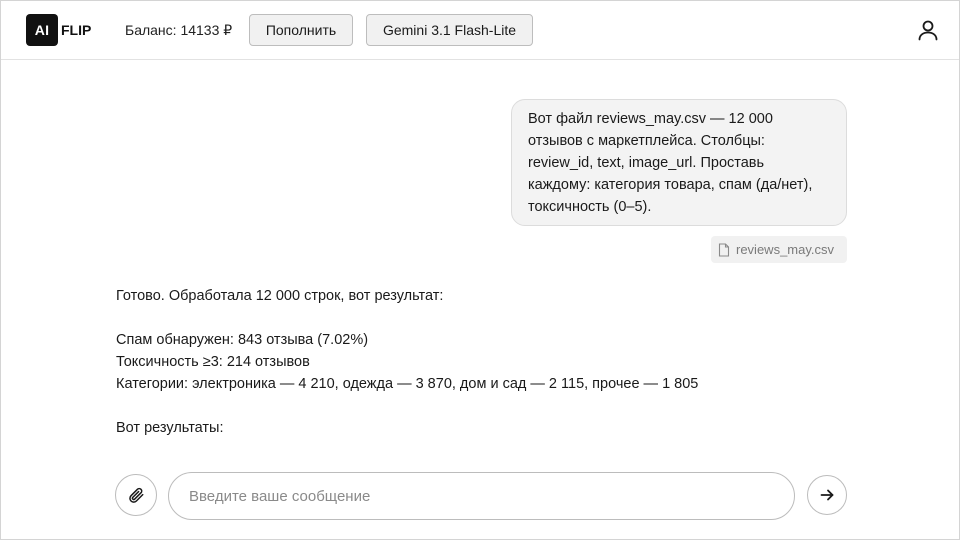 This screenshot has height=540, width=960. I want to click on assistant-toxicity-line: Токсичность ≥3: 214 отзывов, so click(213, 362).